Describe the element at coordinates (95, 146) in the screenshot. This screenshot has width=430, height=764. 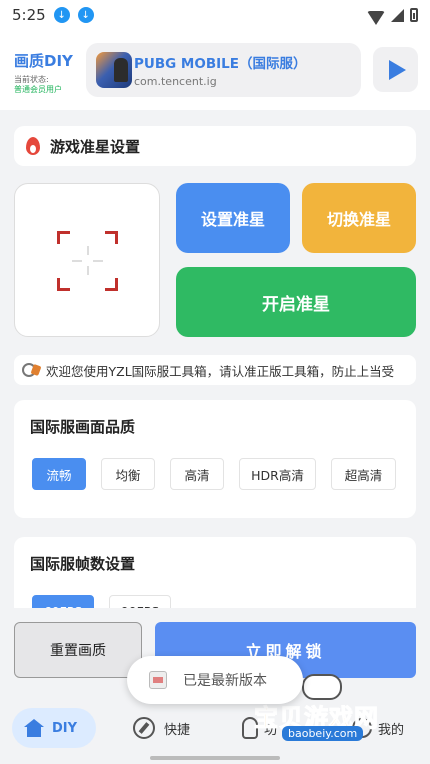
I see `section-title: 游戏准星设置` at that location.